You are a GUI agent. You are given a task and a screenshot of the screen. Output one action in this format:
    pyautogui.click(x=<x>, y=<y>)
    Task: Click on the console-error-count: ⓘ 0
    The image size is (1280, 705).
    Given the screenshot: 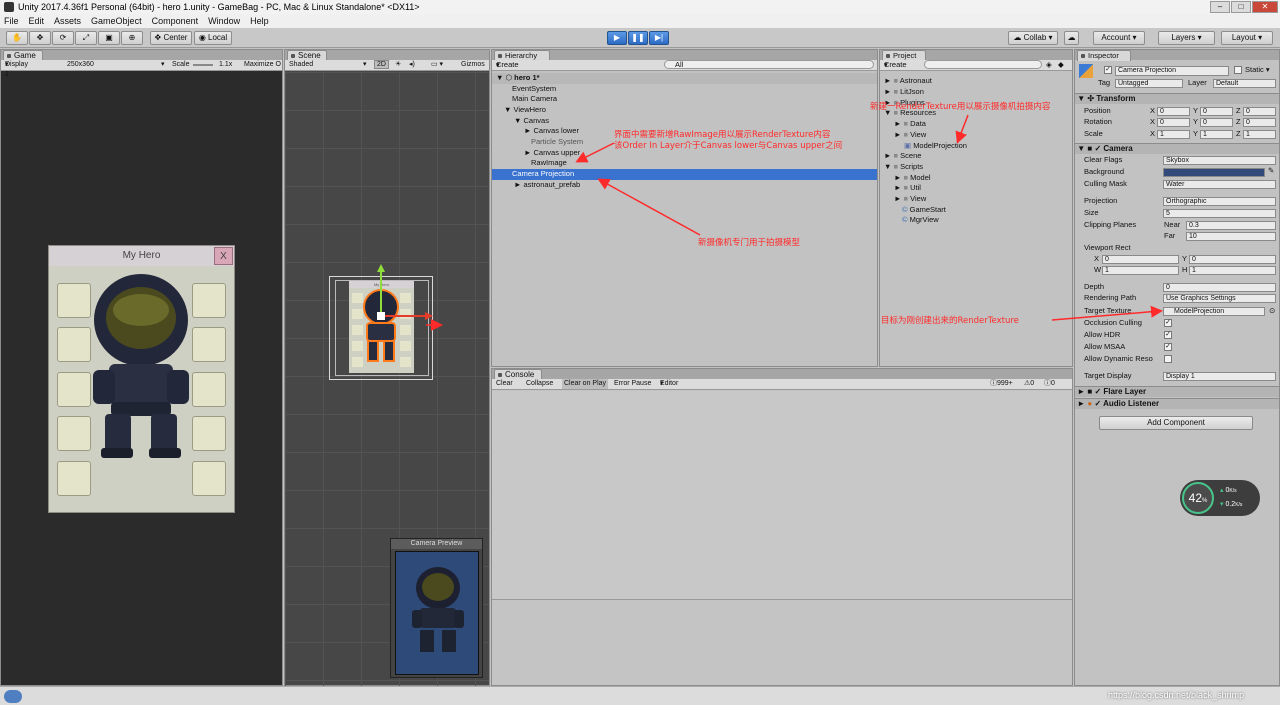 What is the action you would take?
    pyautogui.click(x=1049, y=384)
    